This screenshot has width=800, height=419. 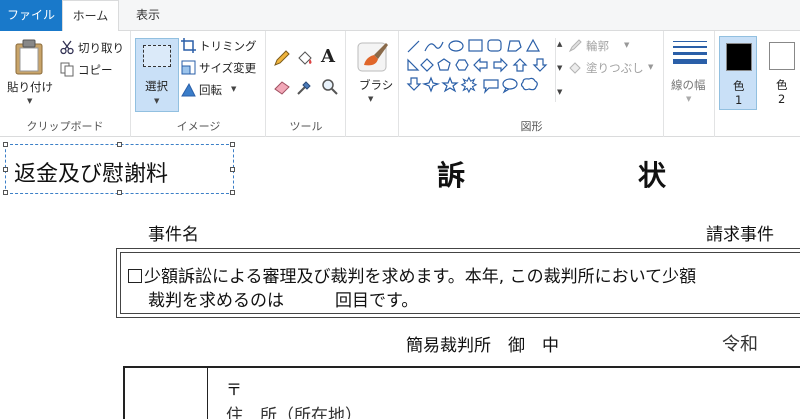 I want to click on gallery-down-icon: ▼, so click(x=559, y=68).